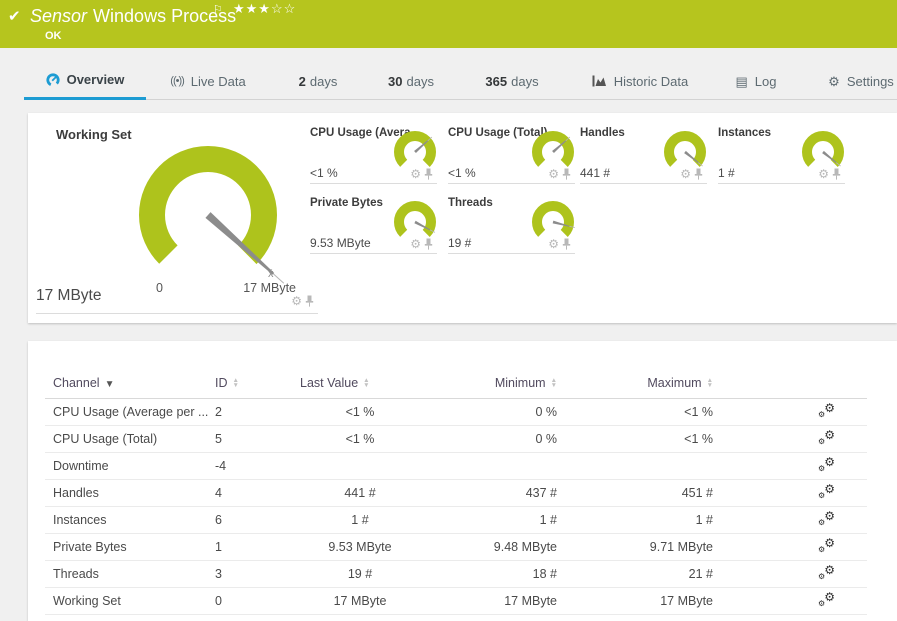 The height and width of the screenshot is (621, 897). Describe the element at coordinates (323, 81) in the screenshot. I see `tab-label: days` at that location.